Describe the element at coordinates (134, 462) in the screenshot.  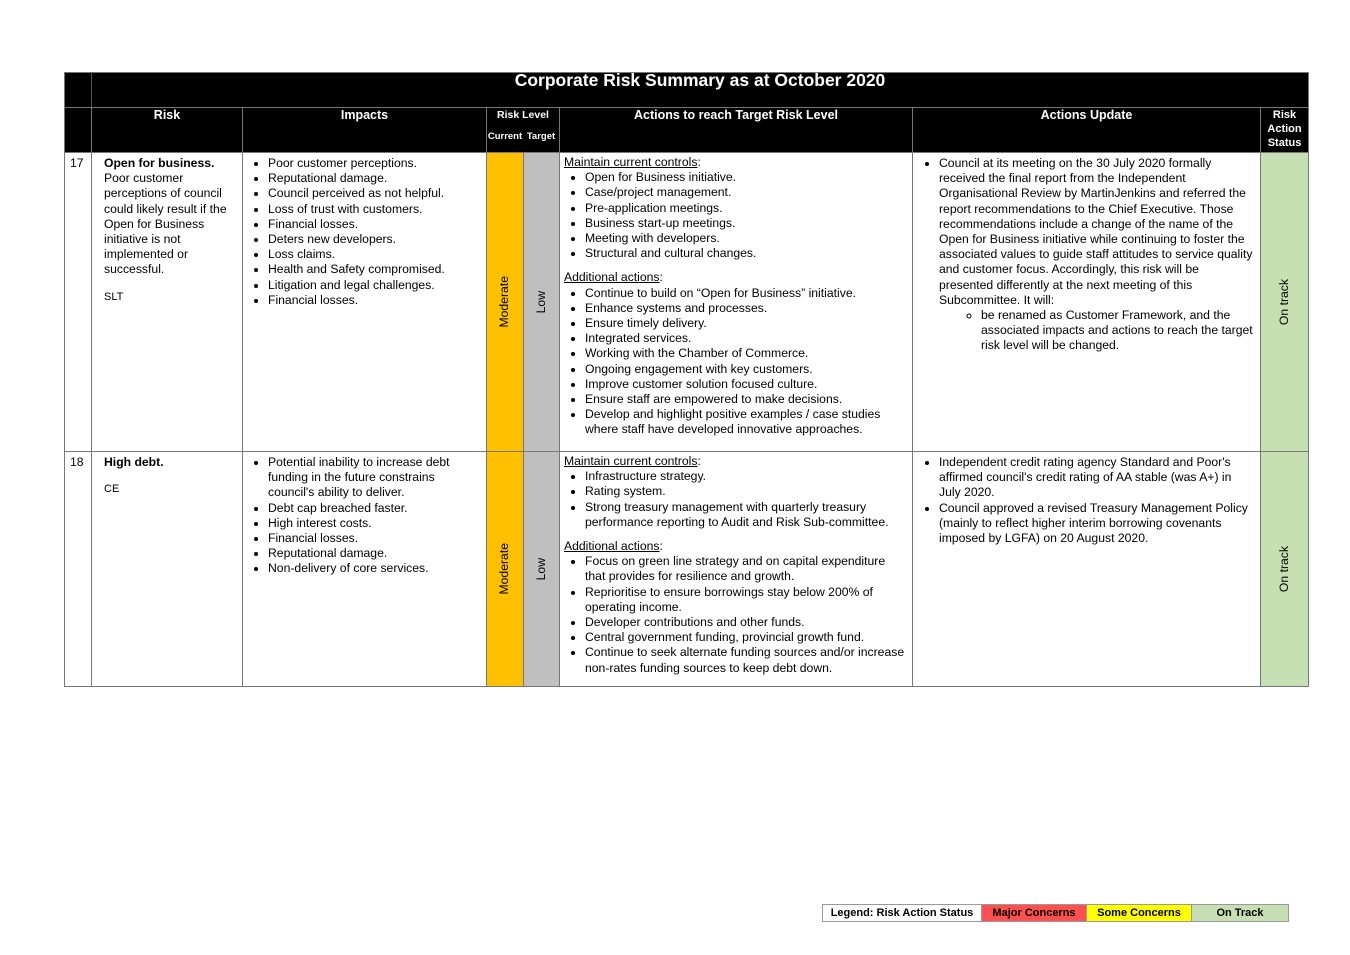
I see `risk-title: High debt.` at that location.